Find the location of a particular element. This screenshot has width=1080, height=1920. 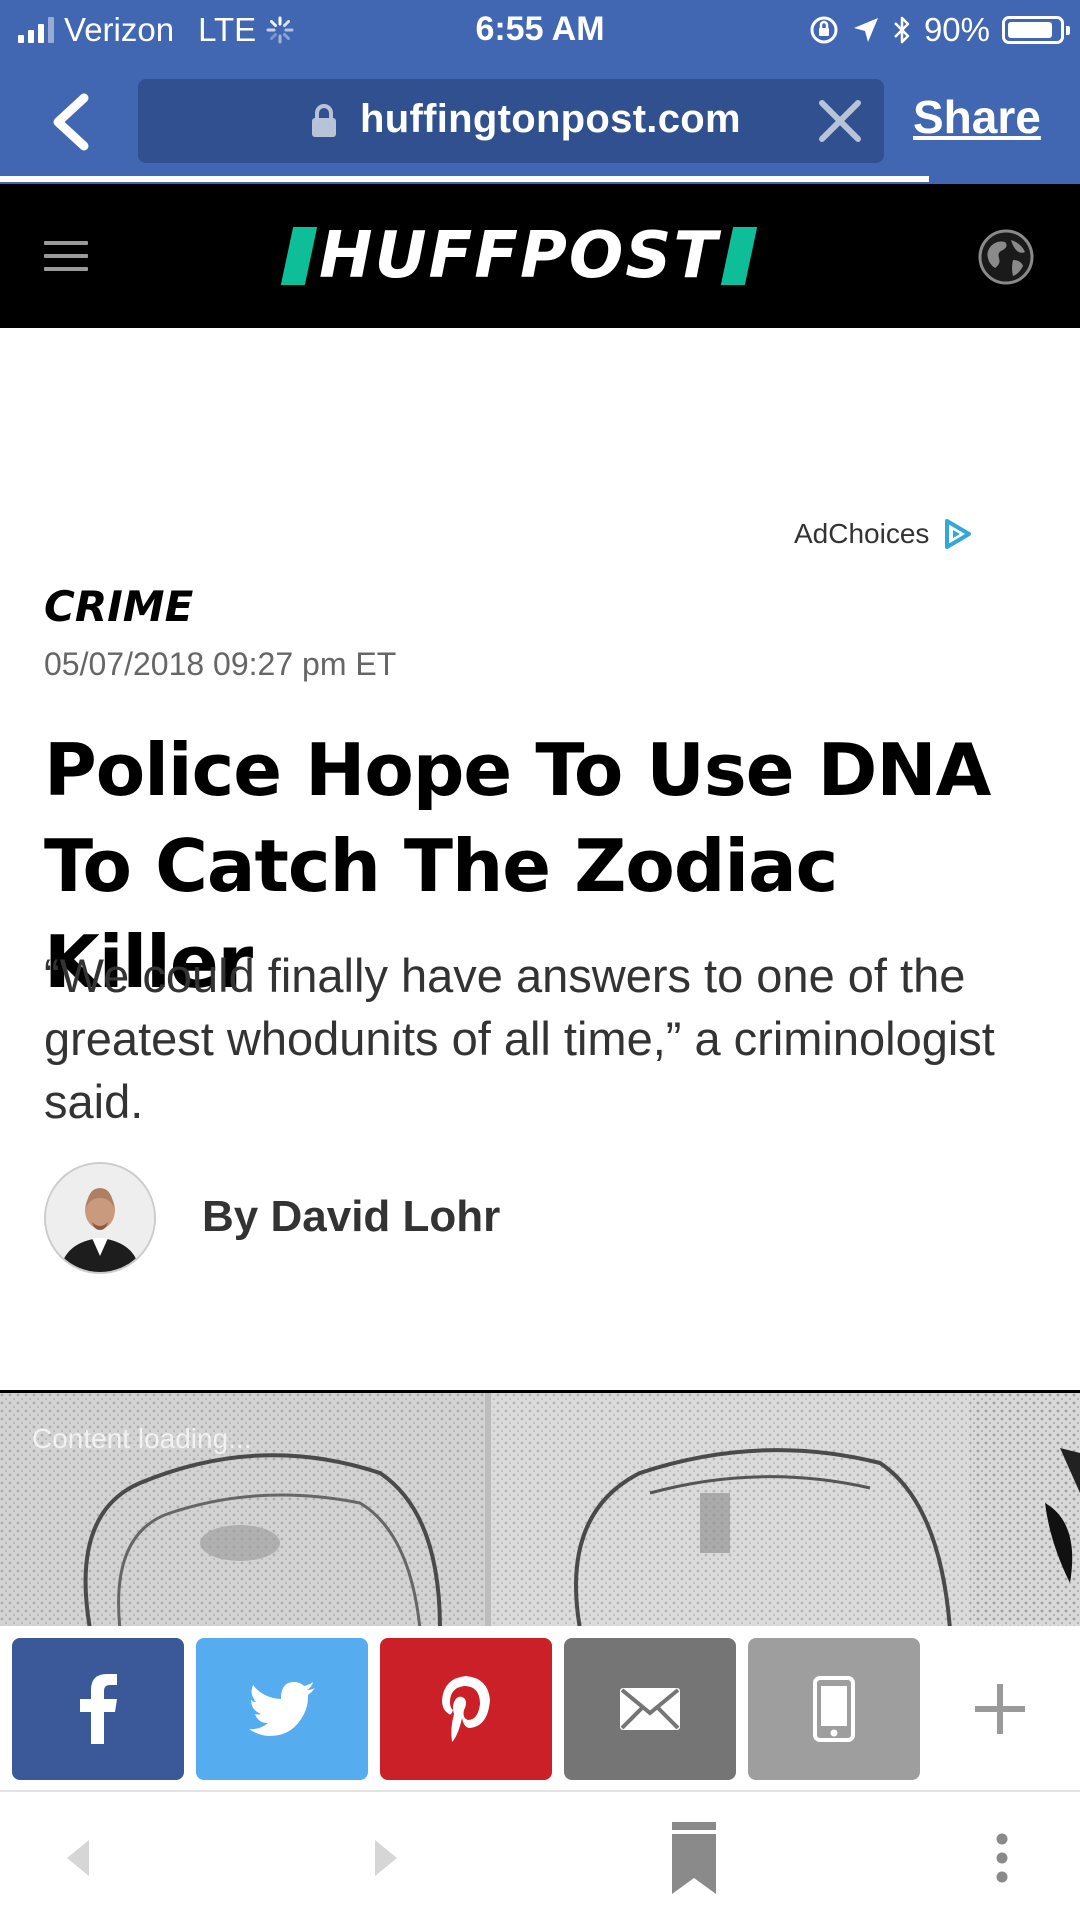

battery-icon is located at coordinates (1036, 30).